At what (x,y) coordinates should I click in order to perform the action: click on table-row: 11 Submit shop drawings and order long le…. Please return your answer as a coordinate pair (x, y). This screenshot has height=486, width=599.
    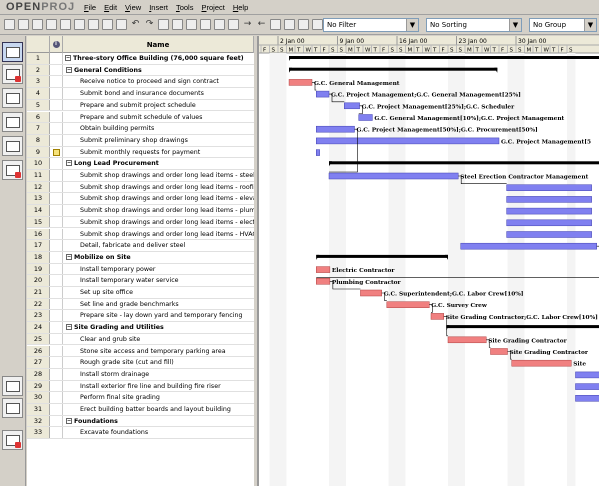
    Looking at the image, I should click on (140, 176).